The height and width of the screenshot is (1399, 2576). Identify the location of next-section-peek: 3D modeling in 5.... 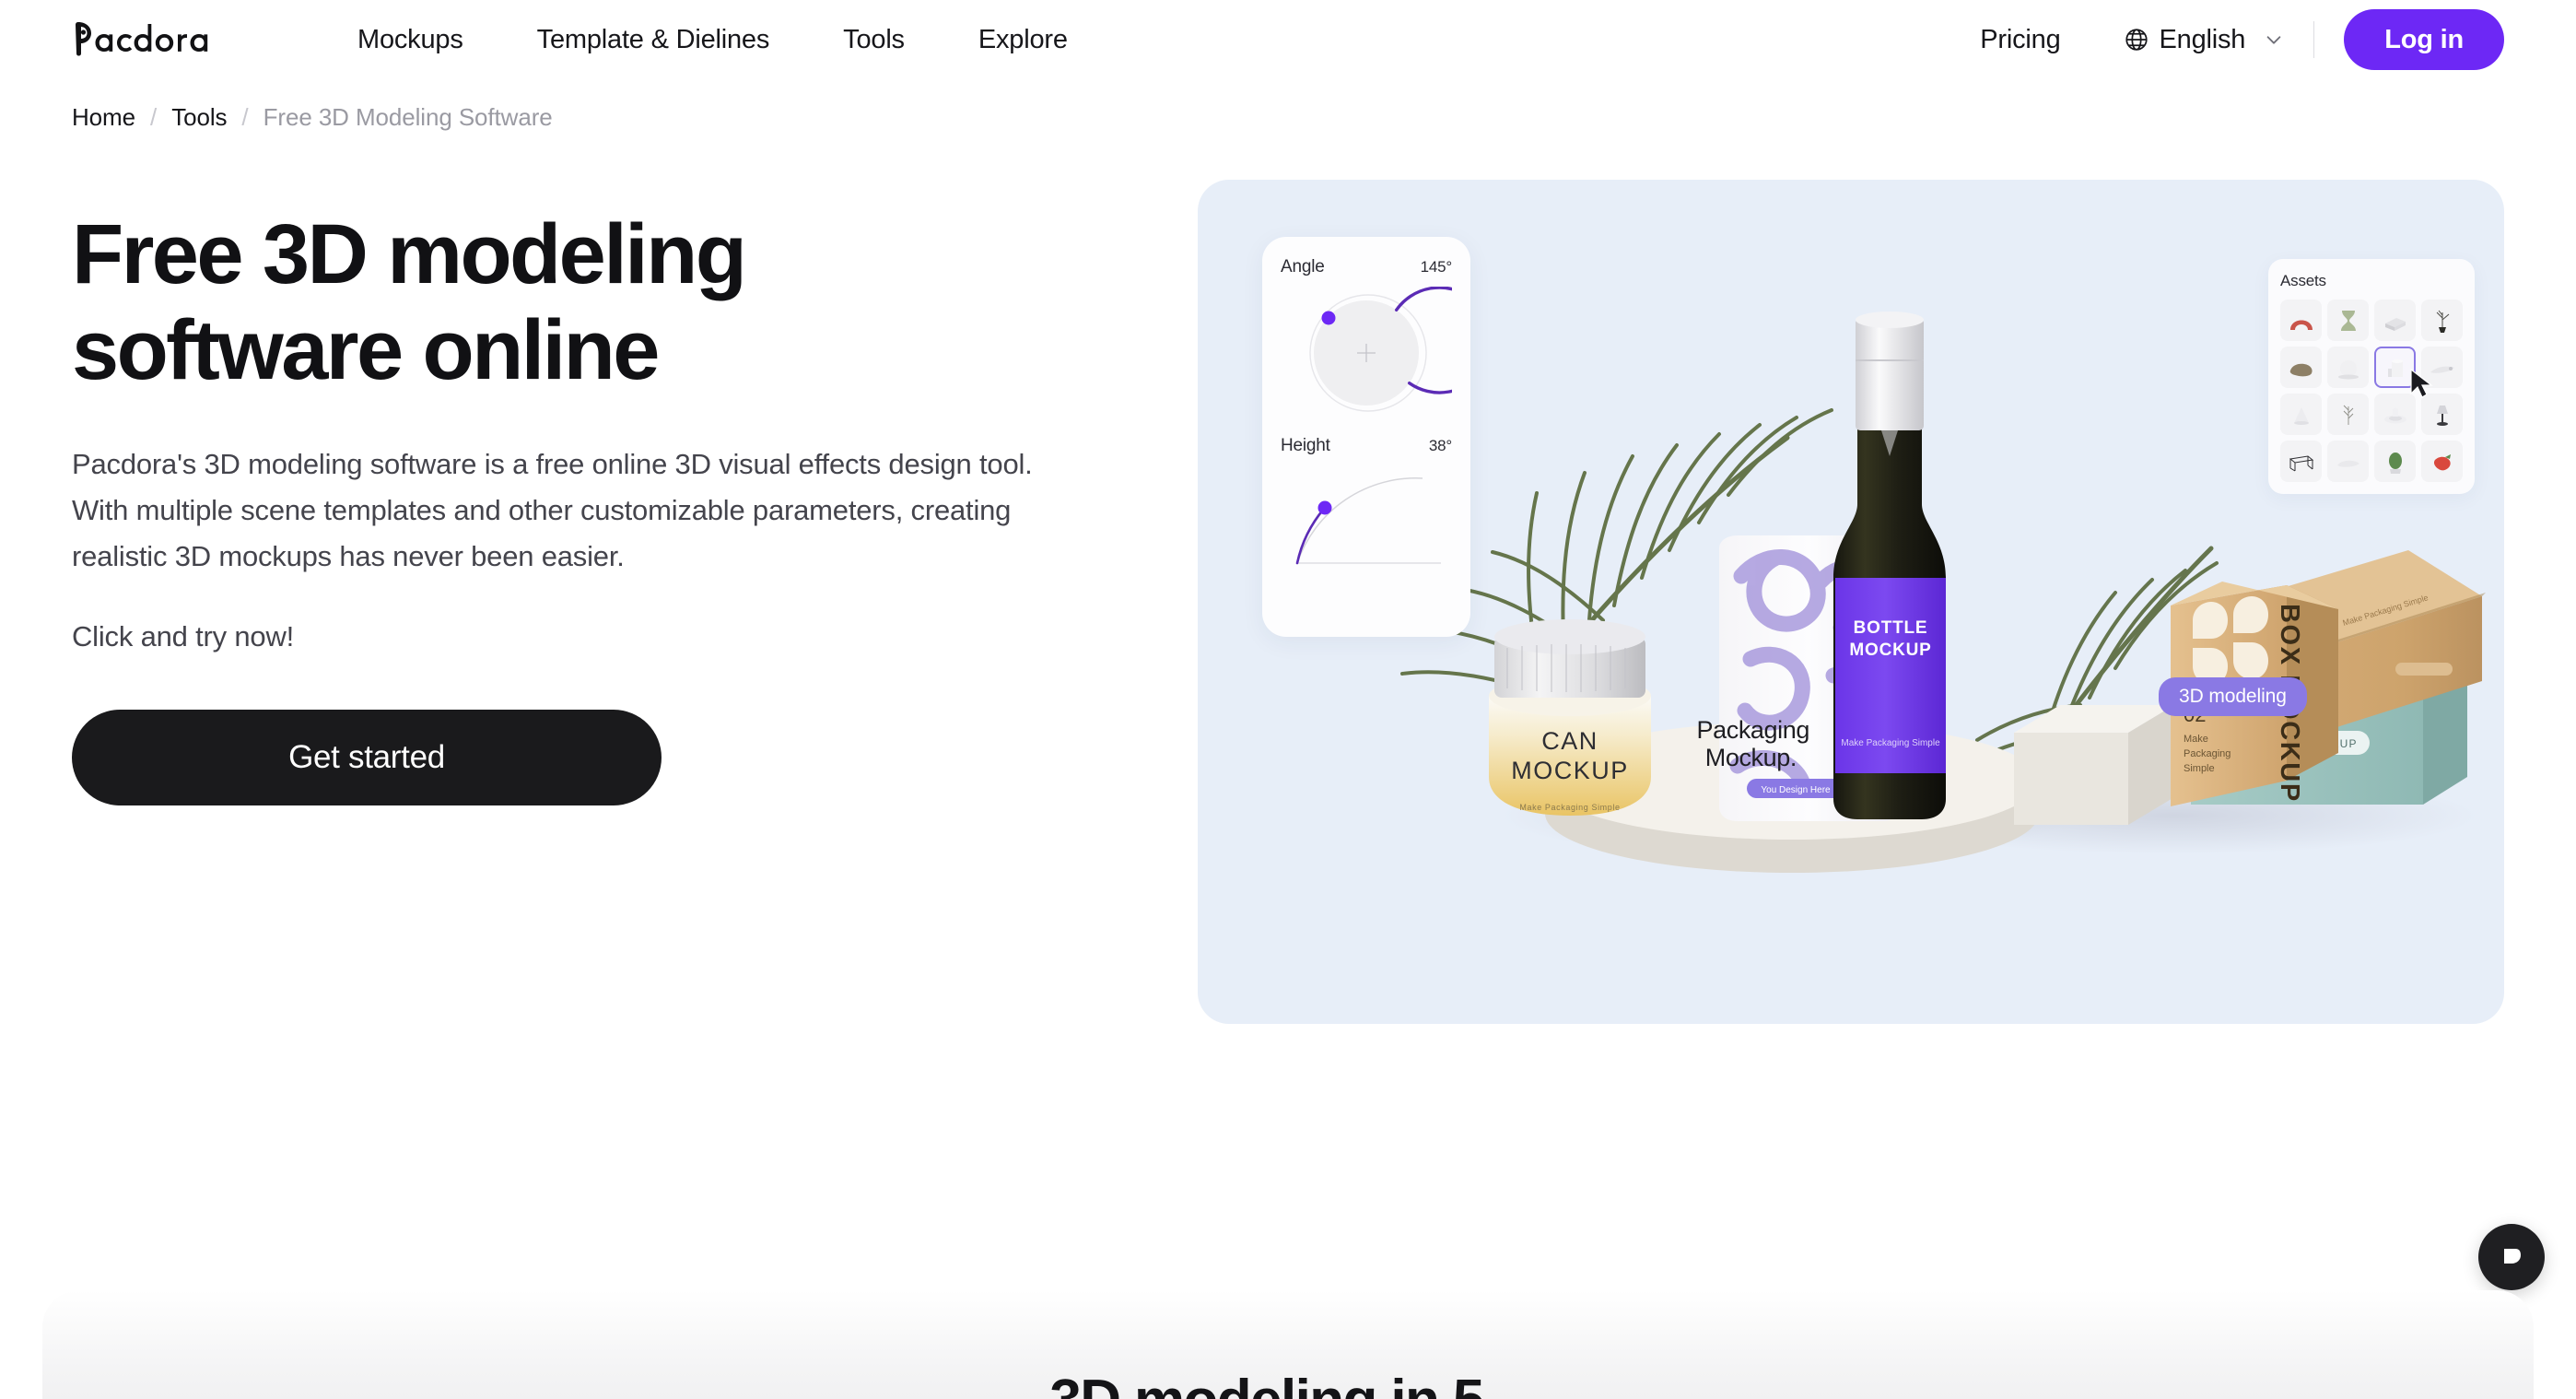
(1288, 1345).